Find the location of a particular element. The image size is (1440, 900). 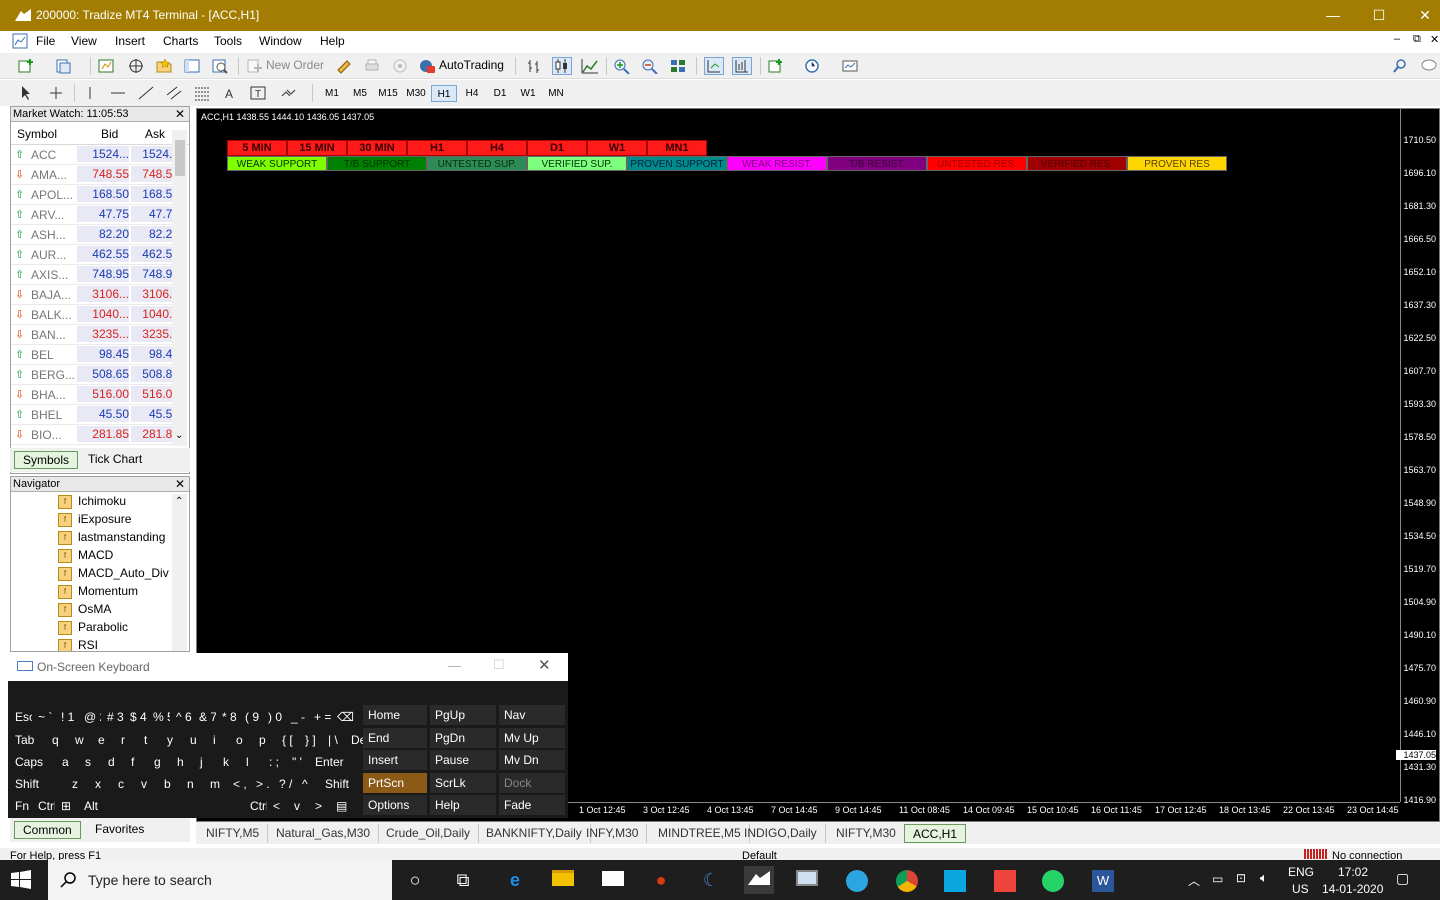

tf-mn: MN is located at coordinates (556, 93).